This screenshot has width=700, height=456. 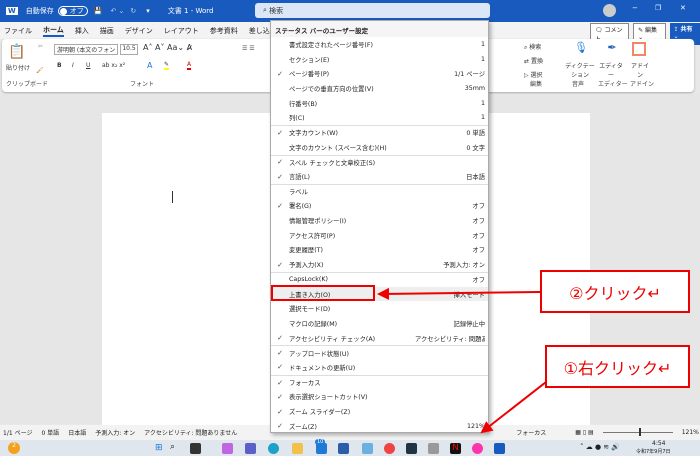 What do you see at coordinates (459, 293) in the screenshot?
I see `arrow-to-overwrite` at bounding box center [459, 293].